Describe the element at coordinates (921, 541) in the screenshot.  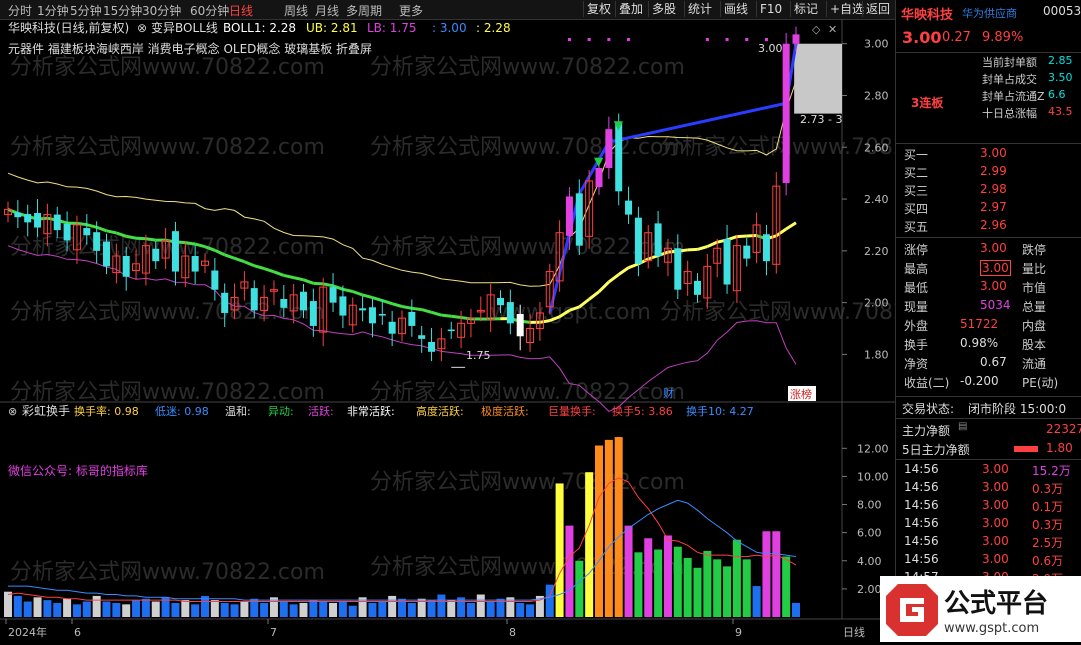
I see `tick-time-4: 14:56` at that location.